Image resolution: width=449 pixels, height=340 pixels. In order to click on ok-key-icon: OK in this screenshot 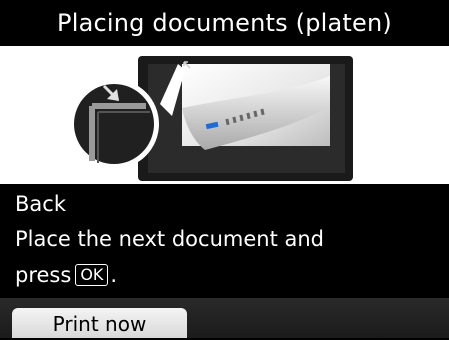, I will do `click(92, 275)`.